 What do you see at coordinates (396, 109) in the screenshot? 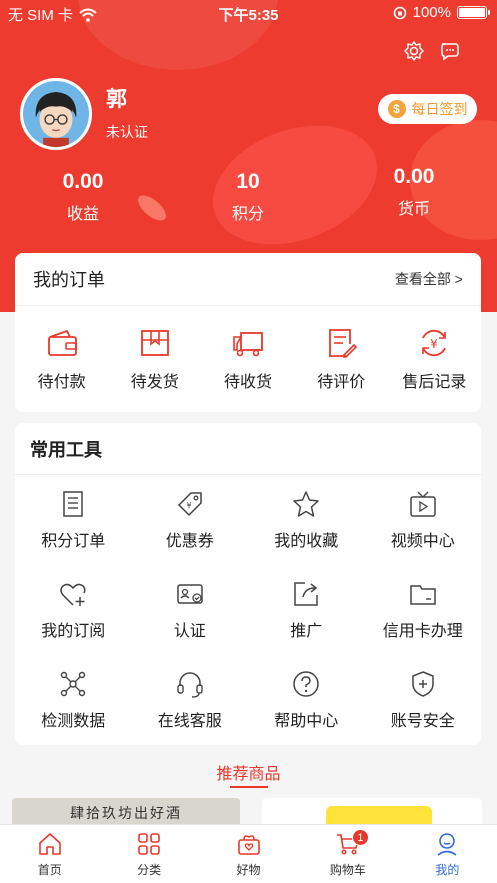
I see `coin-icon: $` at bounding box center [396, 109].